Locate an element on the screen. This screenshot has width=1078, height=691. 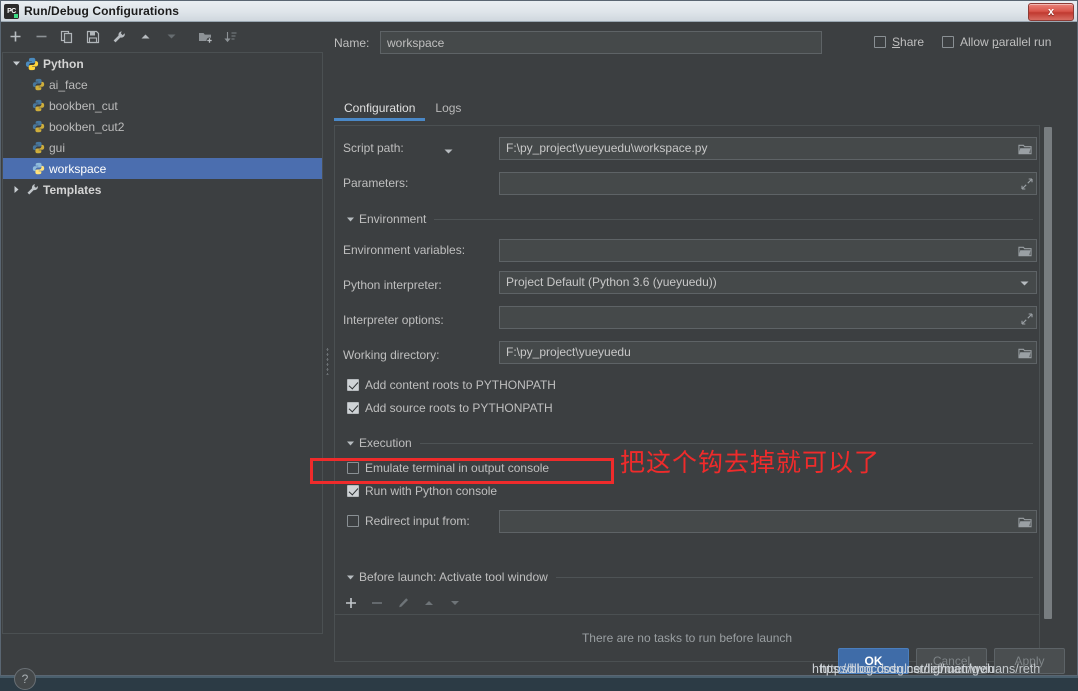
question-mark-icon: ? is located at coordinates (25, 679).